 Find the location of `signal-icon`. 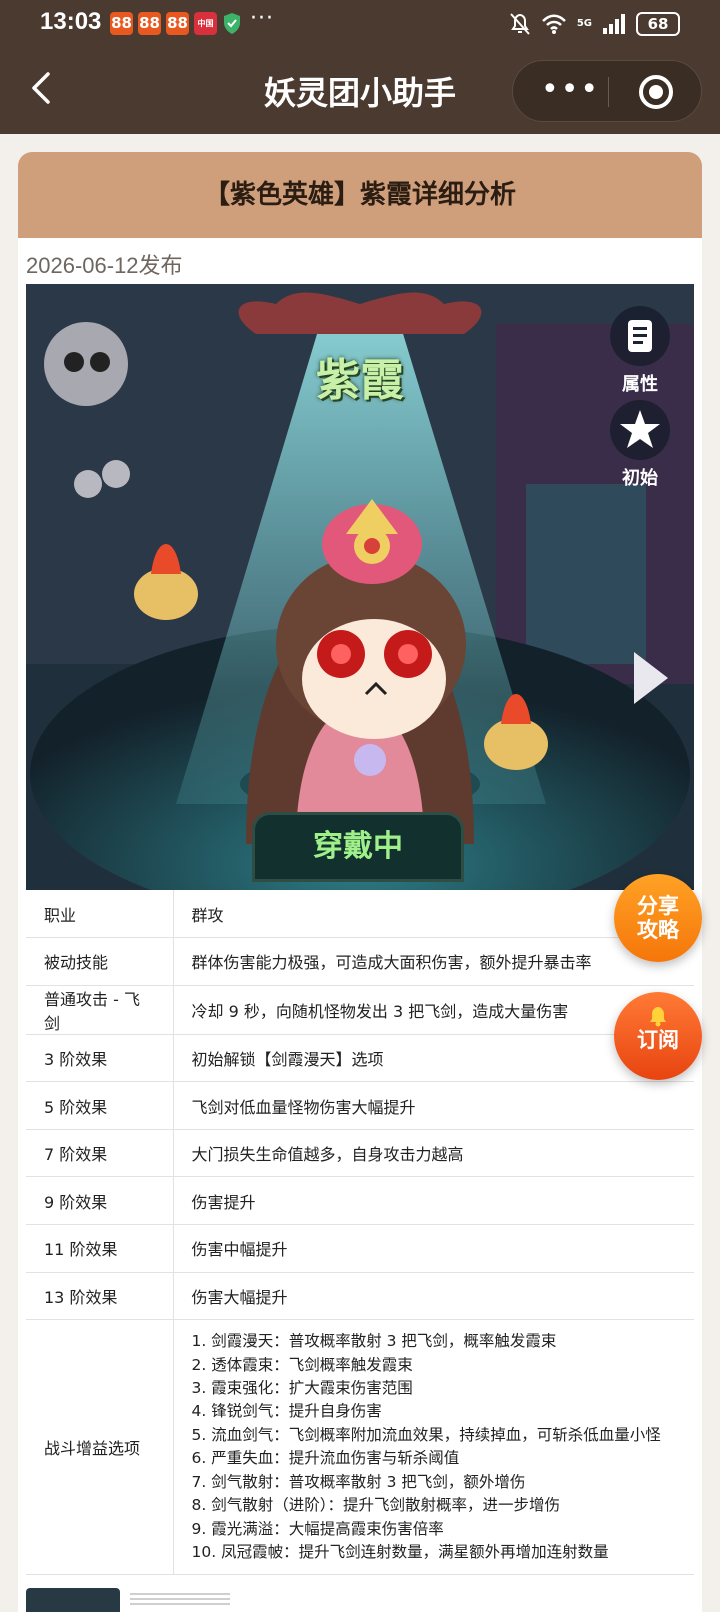

signal-icon is located at coordinates (614, 24).